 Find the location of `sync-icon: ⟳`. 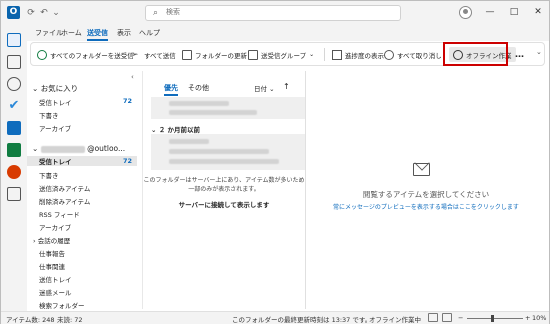

sync-icon: ⟳ is located at coordinates (31, 13).